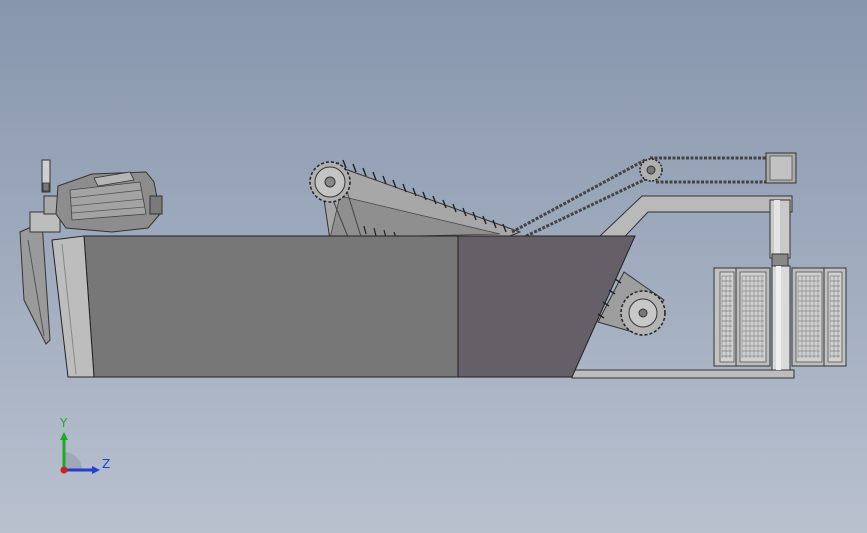 Image resolution: width=867 pixels, height=533 pixels. What do you see at coordinates (415, 201) in the screenshot?
I see `inclined-conveyor` at bounding box center [415, 201].